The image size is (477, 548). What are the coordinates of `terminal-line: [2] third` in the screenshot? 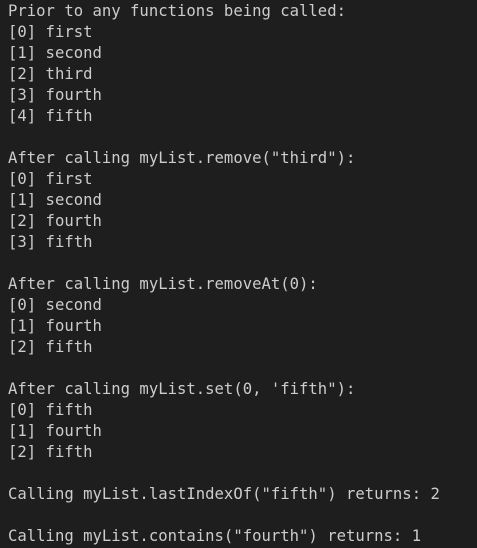 It's located at (50, 74).